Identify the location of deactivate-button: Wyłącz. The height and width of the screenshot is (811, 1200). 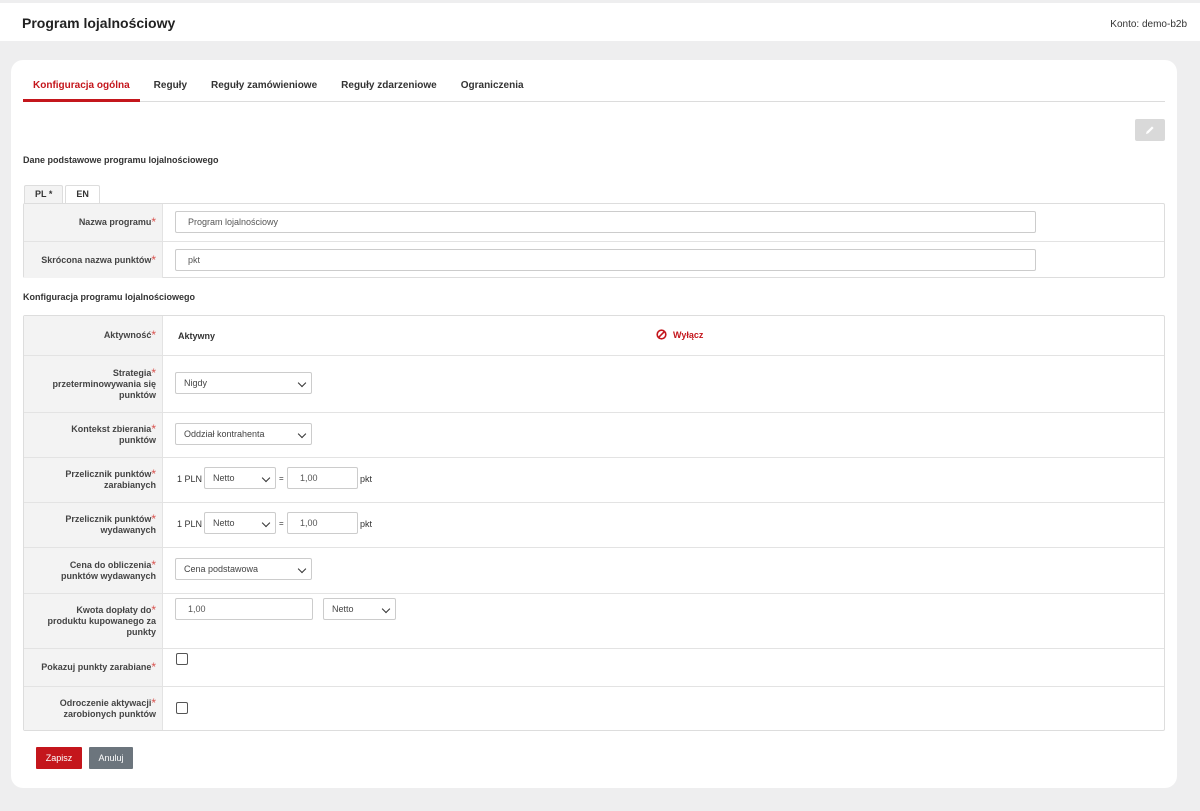
(679, 334).